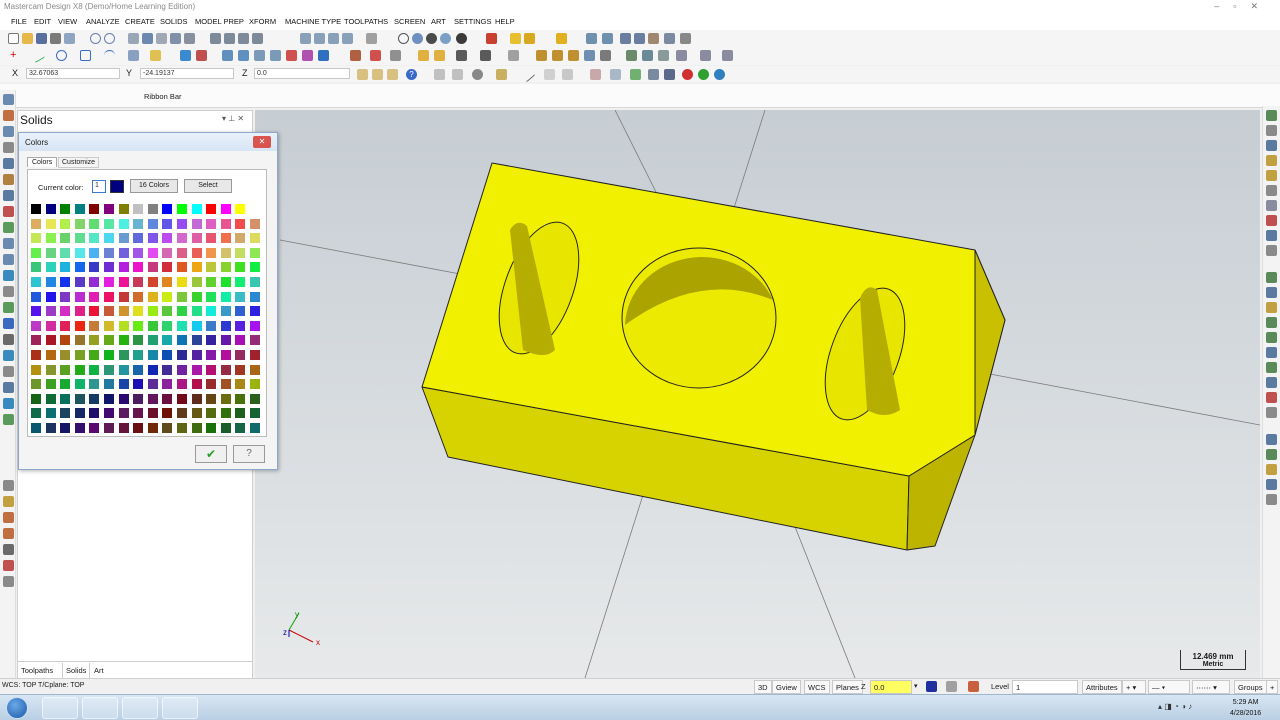  Describe the element at coordinates (589, 55) in the screenshot. I see `solid-from-surfaces-icon` at that location.